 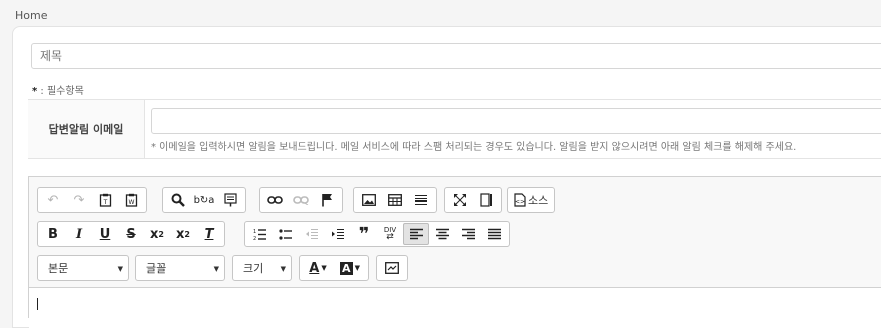 I want to click on color-group: A ▼ A ▼, so click(x=334, y=268).